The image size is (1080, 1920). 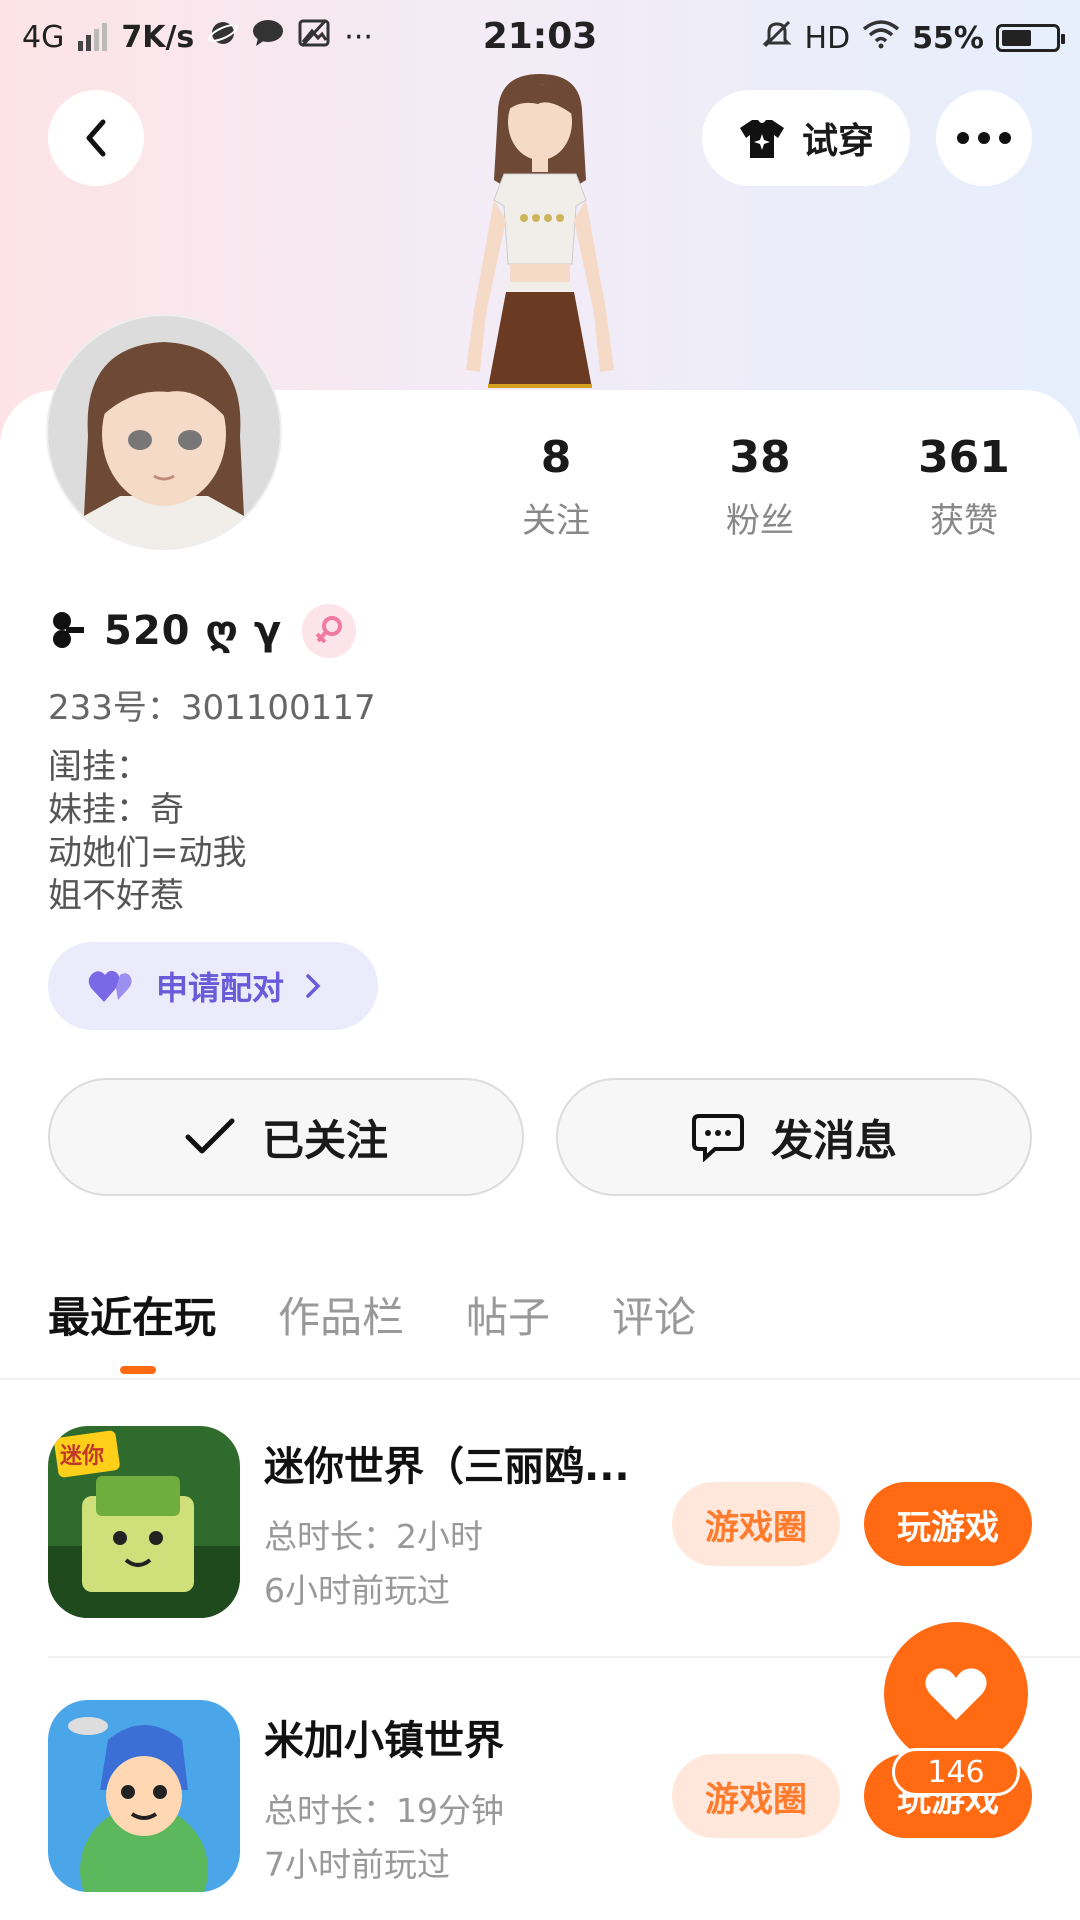 I want to click on bio-line: 动她们=动我, so click(x=147, y=853).